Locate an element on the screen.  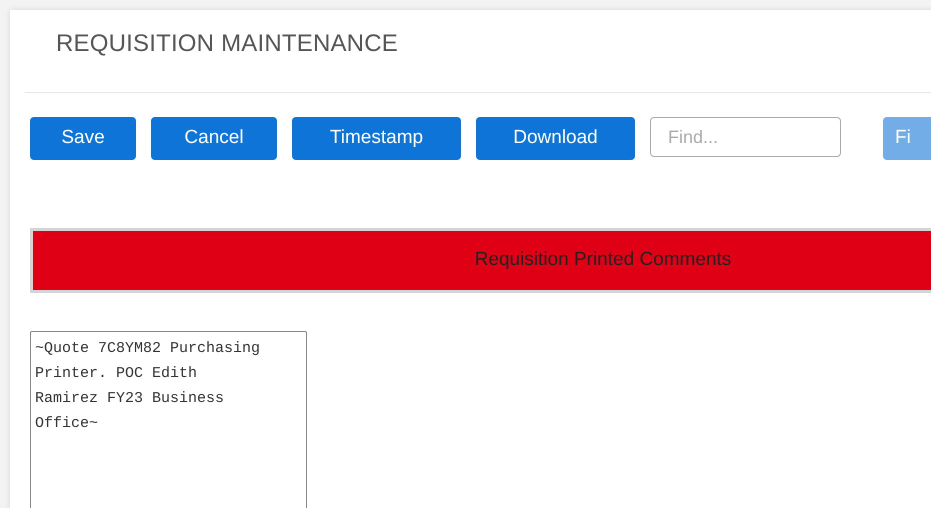
section-title: Requisition Printed Comments is located at coordinates (603, 260).